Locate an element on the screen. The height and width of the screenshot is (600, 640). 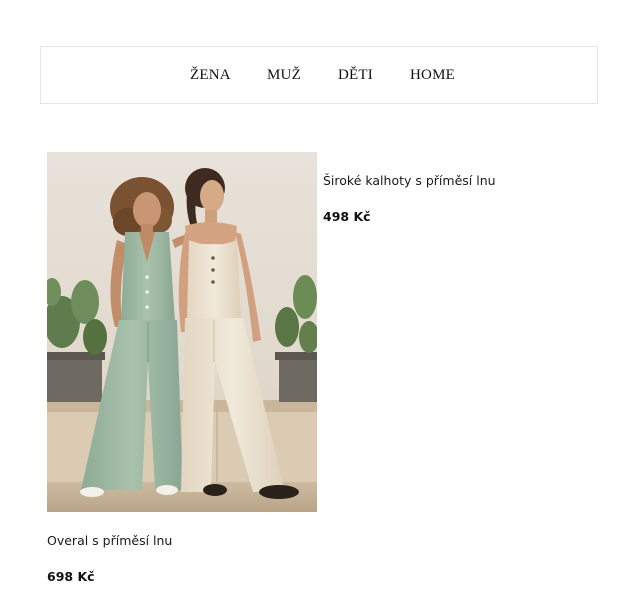
product-name: Overal s příměsí lnu is located at coordinates (109, 541).